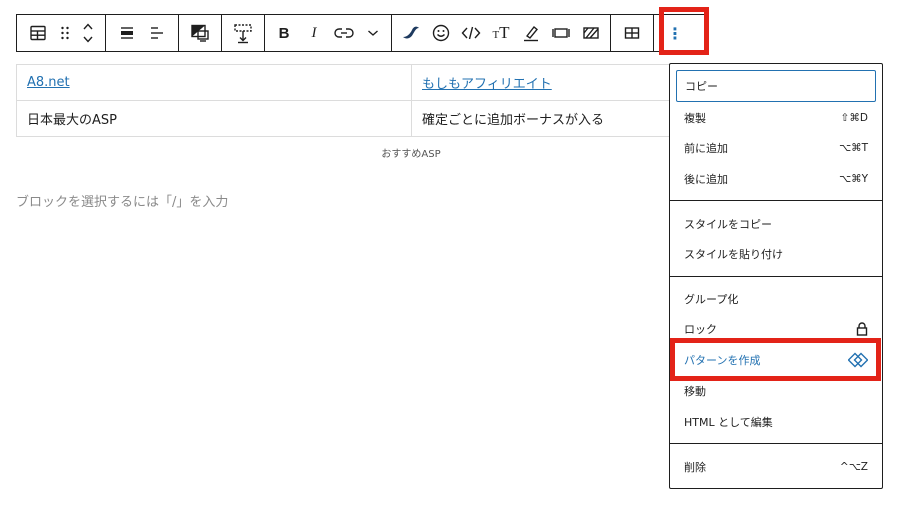 Image resolution: width=900 pixels, height=505 pixels. I want to click on menu-item-copy: コピー, so click(776, 86).